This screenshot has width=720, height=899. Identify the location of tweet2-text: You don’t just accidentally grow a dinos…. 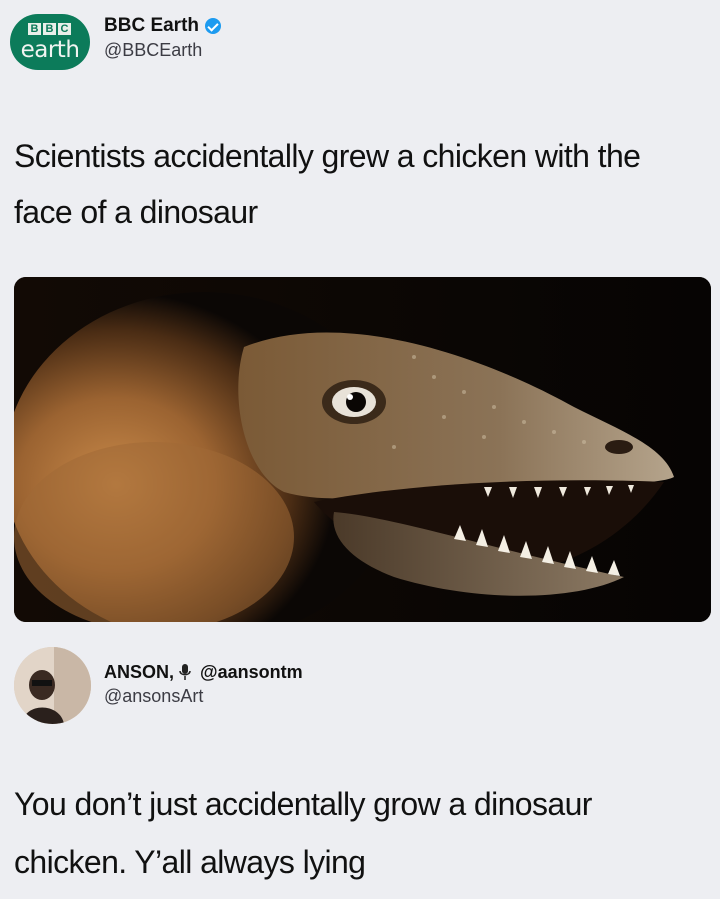
(303, 833).